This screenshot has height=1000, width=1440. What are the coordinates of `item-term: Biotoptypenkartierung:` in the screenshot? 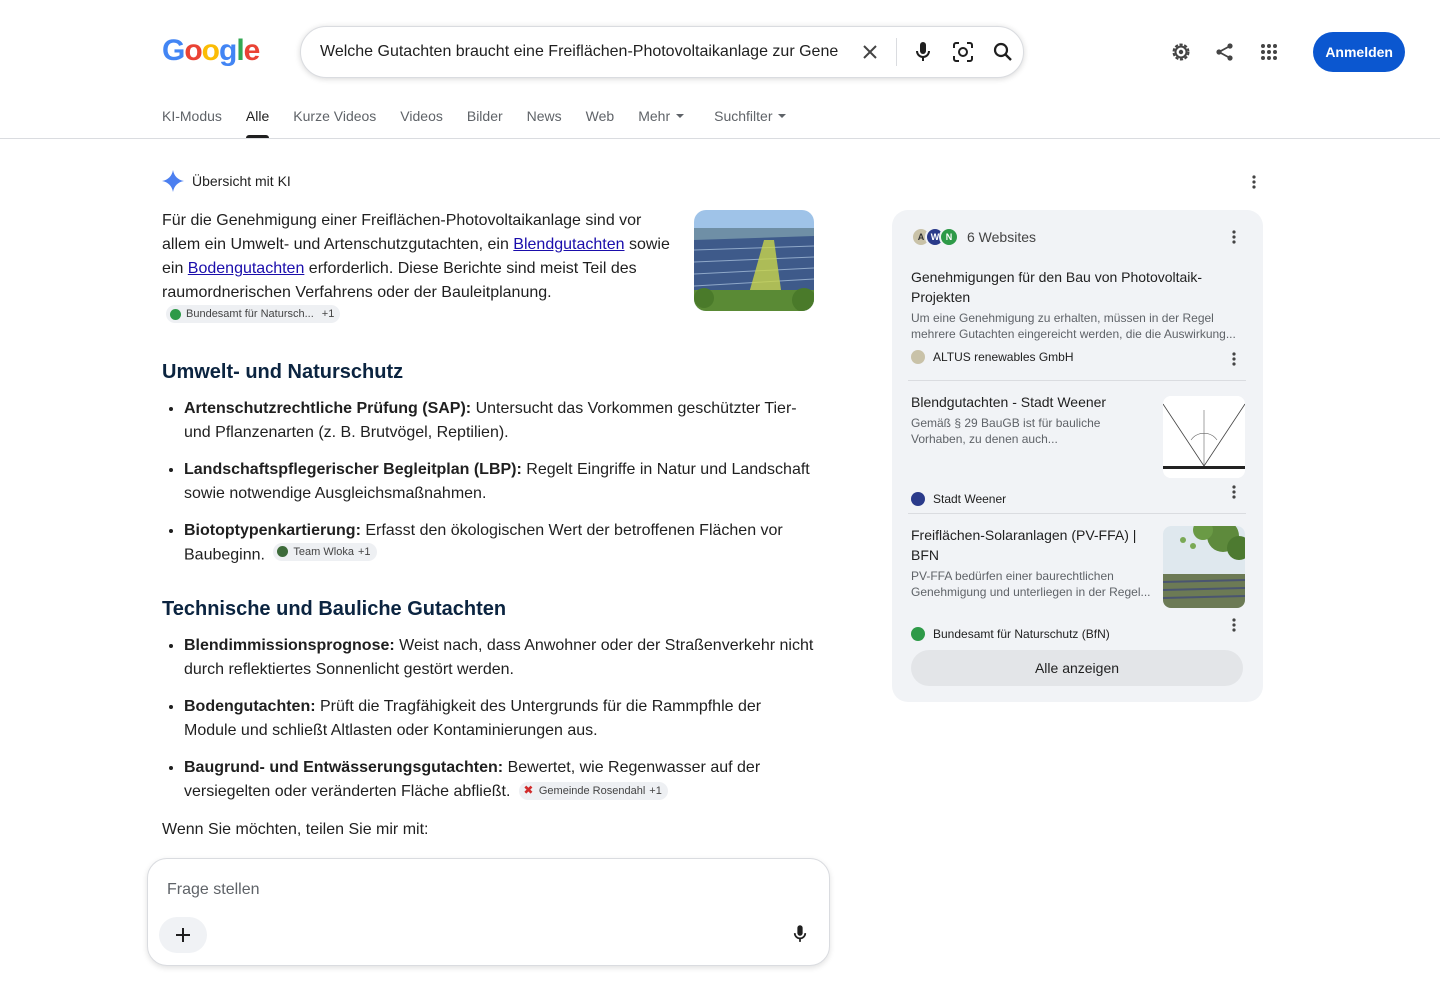 It's located at (272, 530).